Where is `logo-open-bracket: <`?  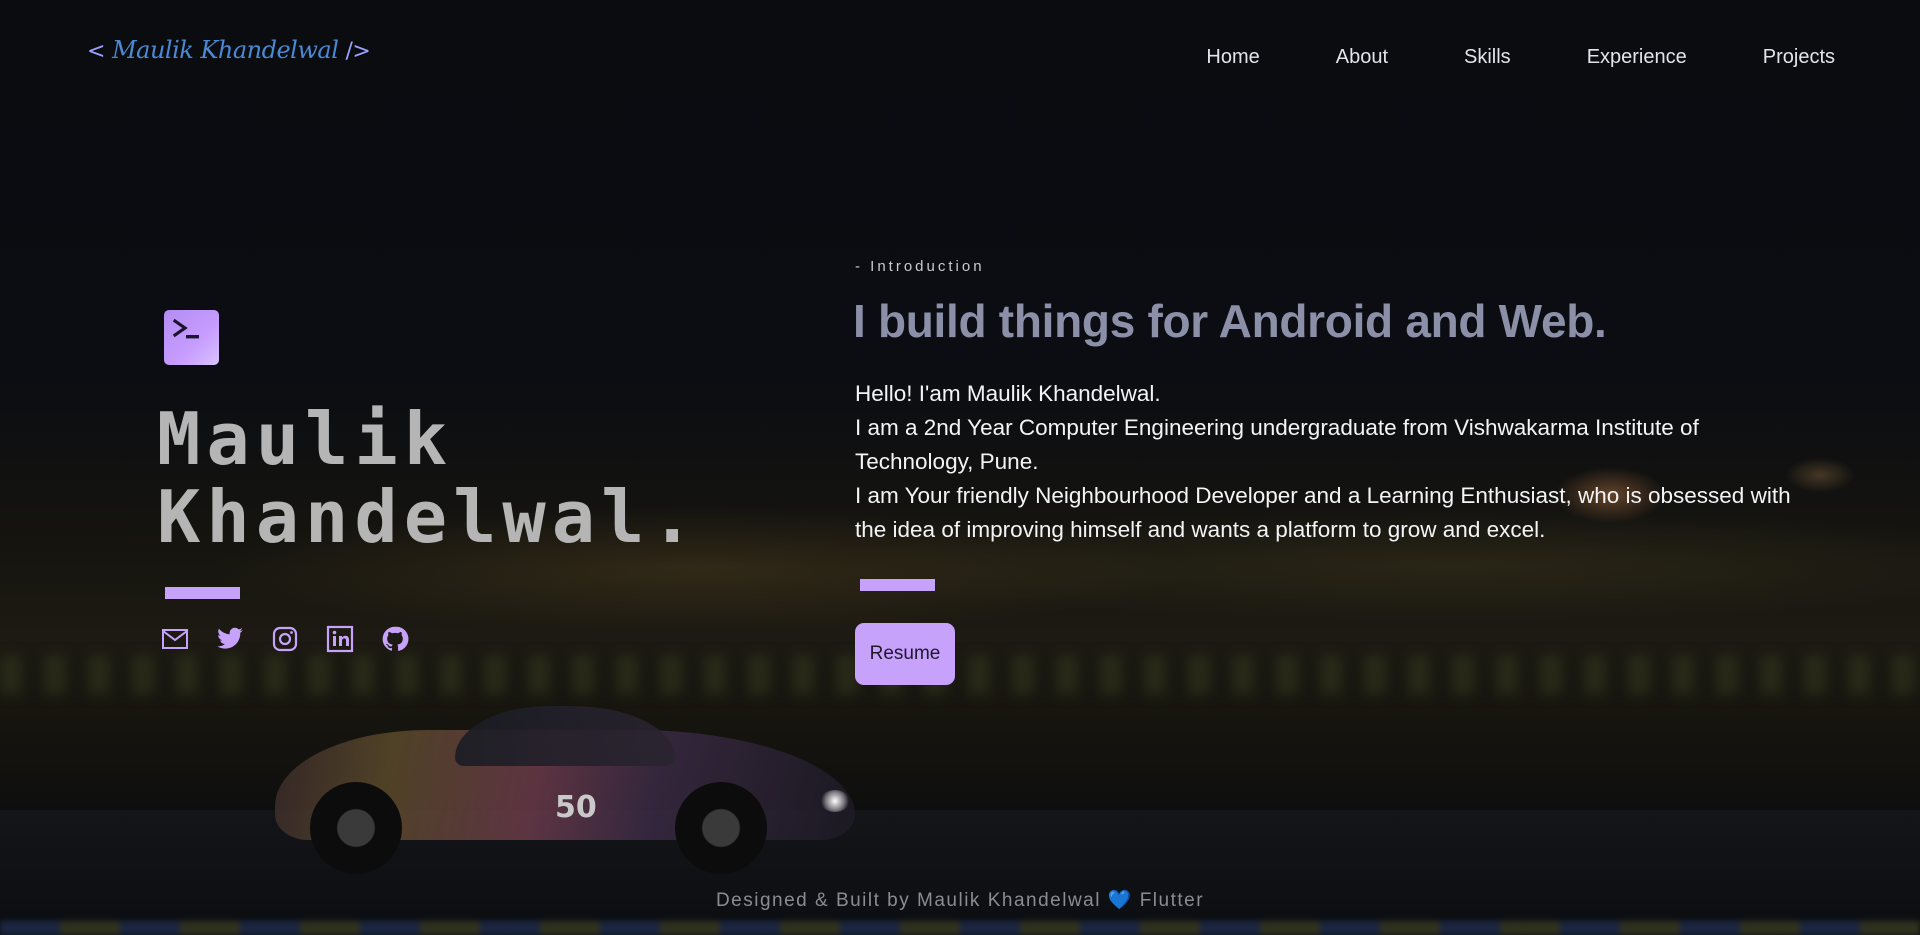
logo-open-bracket: < is located at coordinates (96, 51).